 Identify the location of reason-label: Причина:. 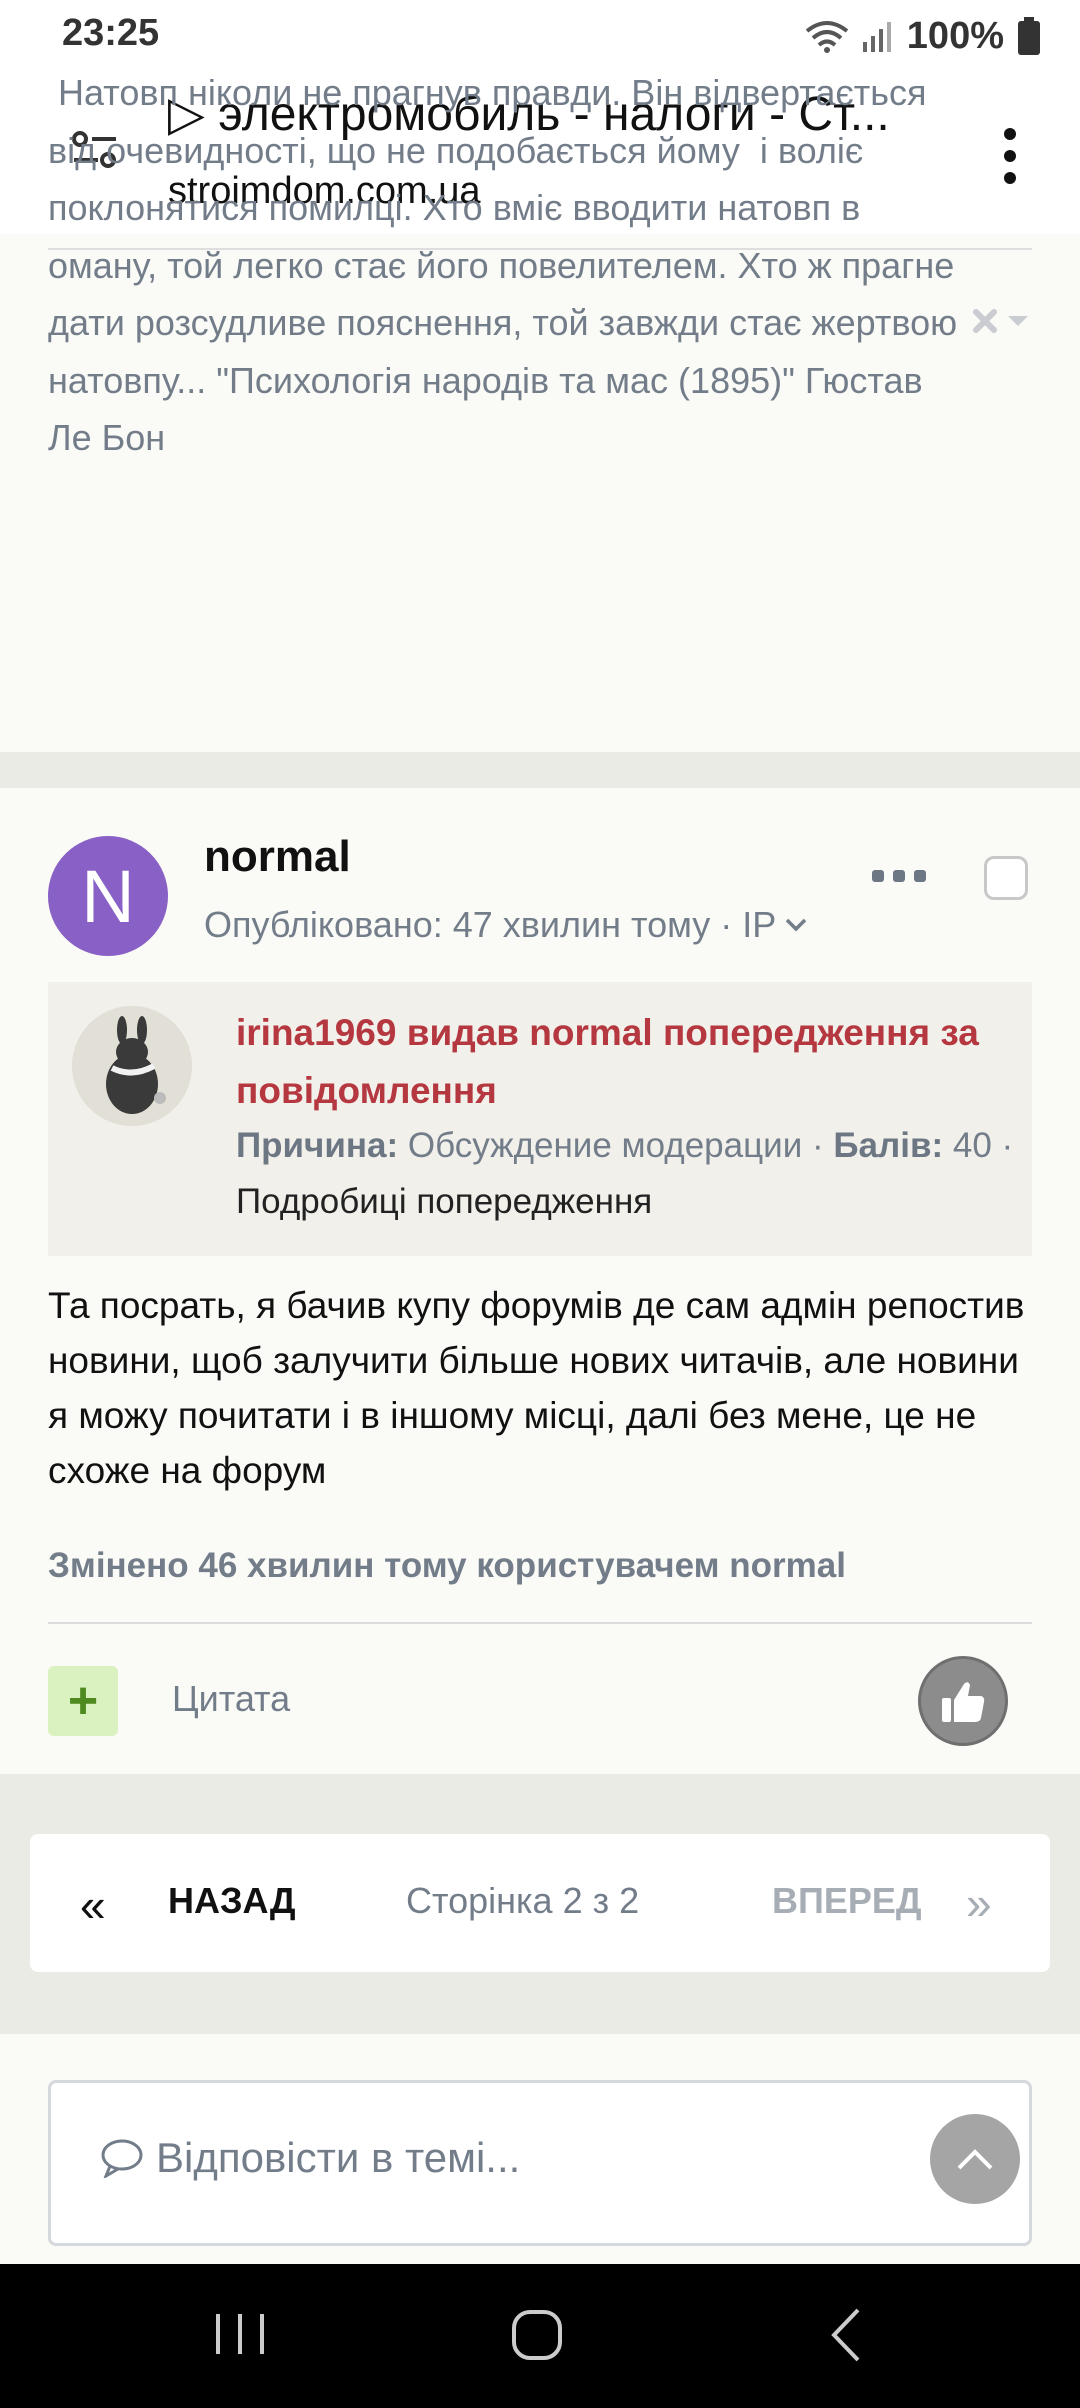
(317, 1145).